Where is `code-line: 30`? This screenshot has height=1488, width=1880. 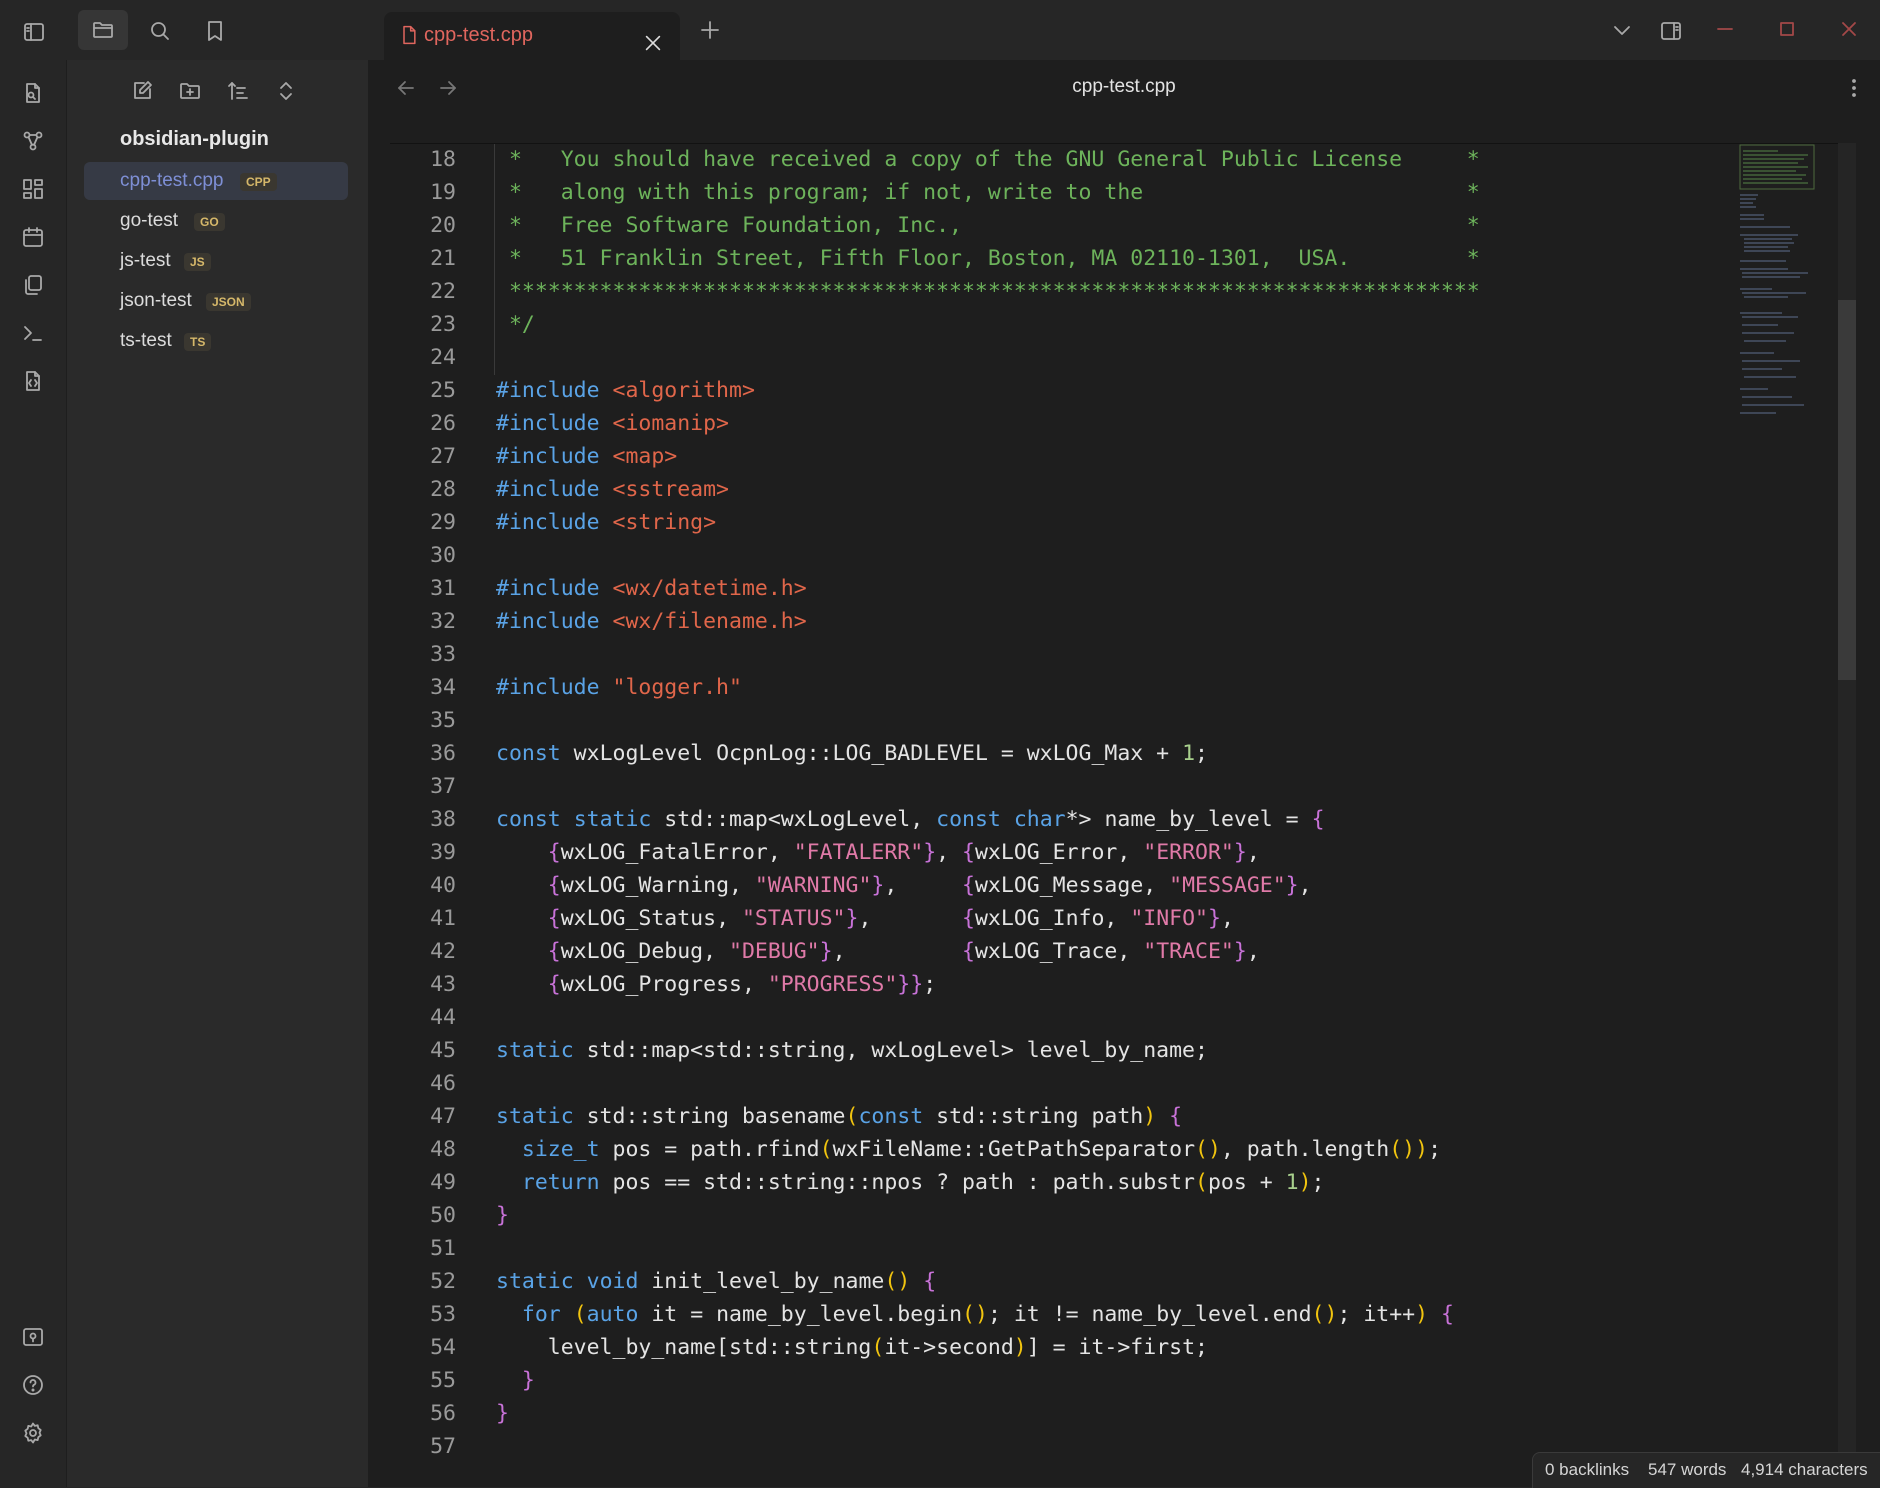 code-line: 30 is located at coordinates (1090, 556).